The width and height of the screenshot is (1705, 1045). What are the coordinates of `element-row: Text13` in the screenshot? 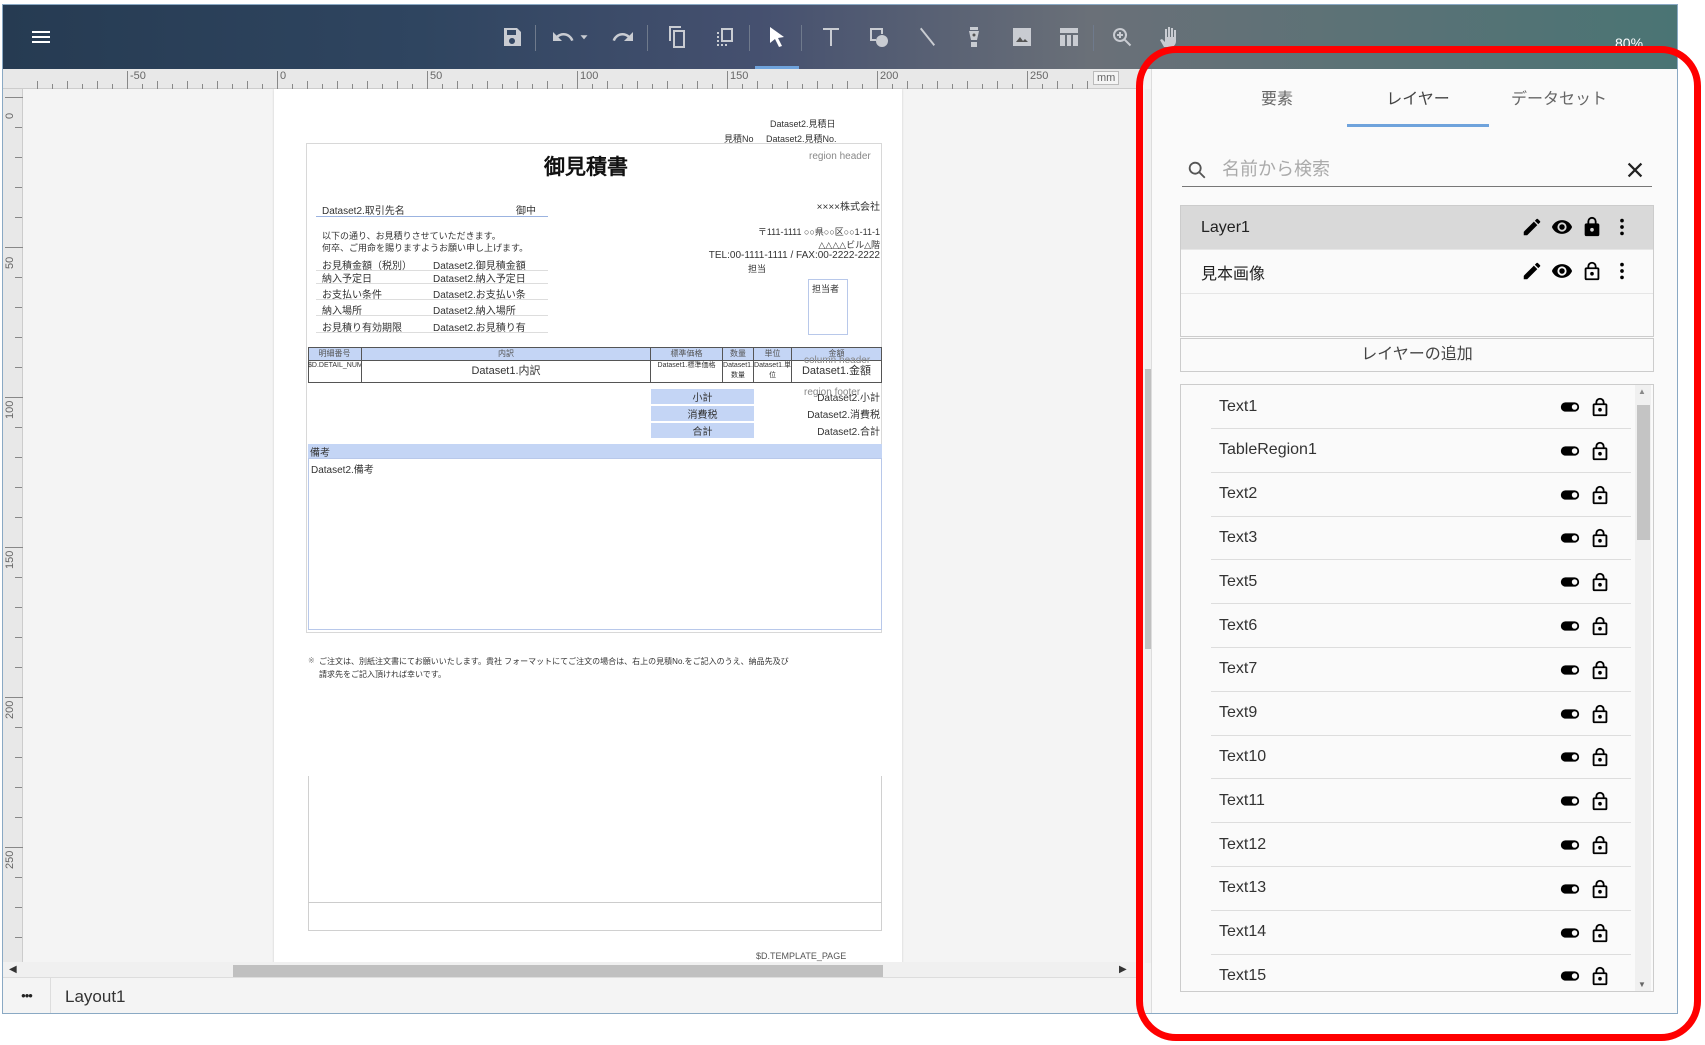 It's located at (1421, 889).